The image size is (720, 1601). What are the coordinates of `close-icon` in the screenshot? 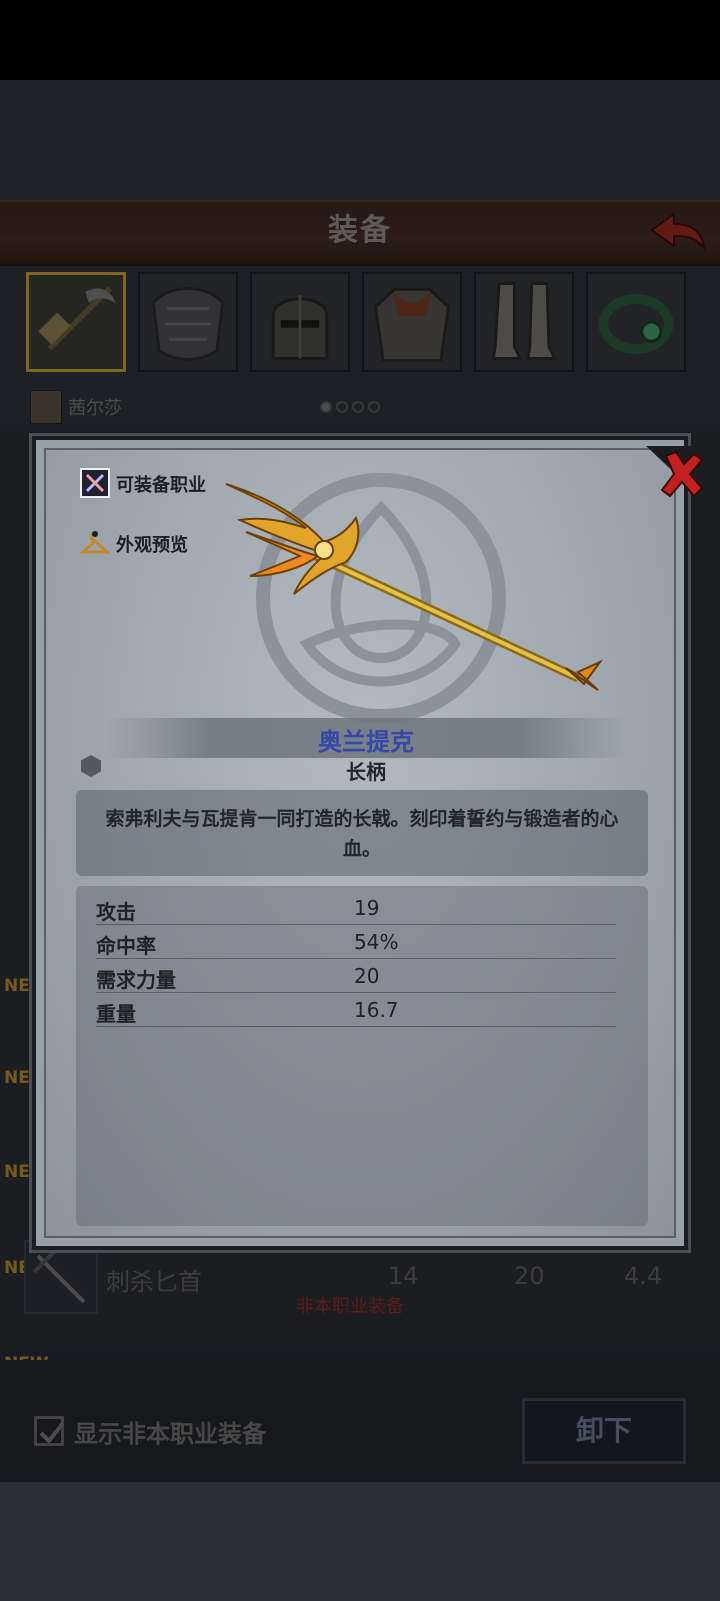 It's located at (678, 476).